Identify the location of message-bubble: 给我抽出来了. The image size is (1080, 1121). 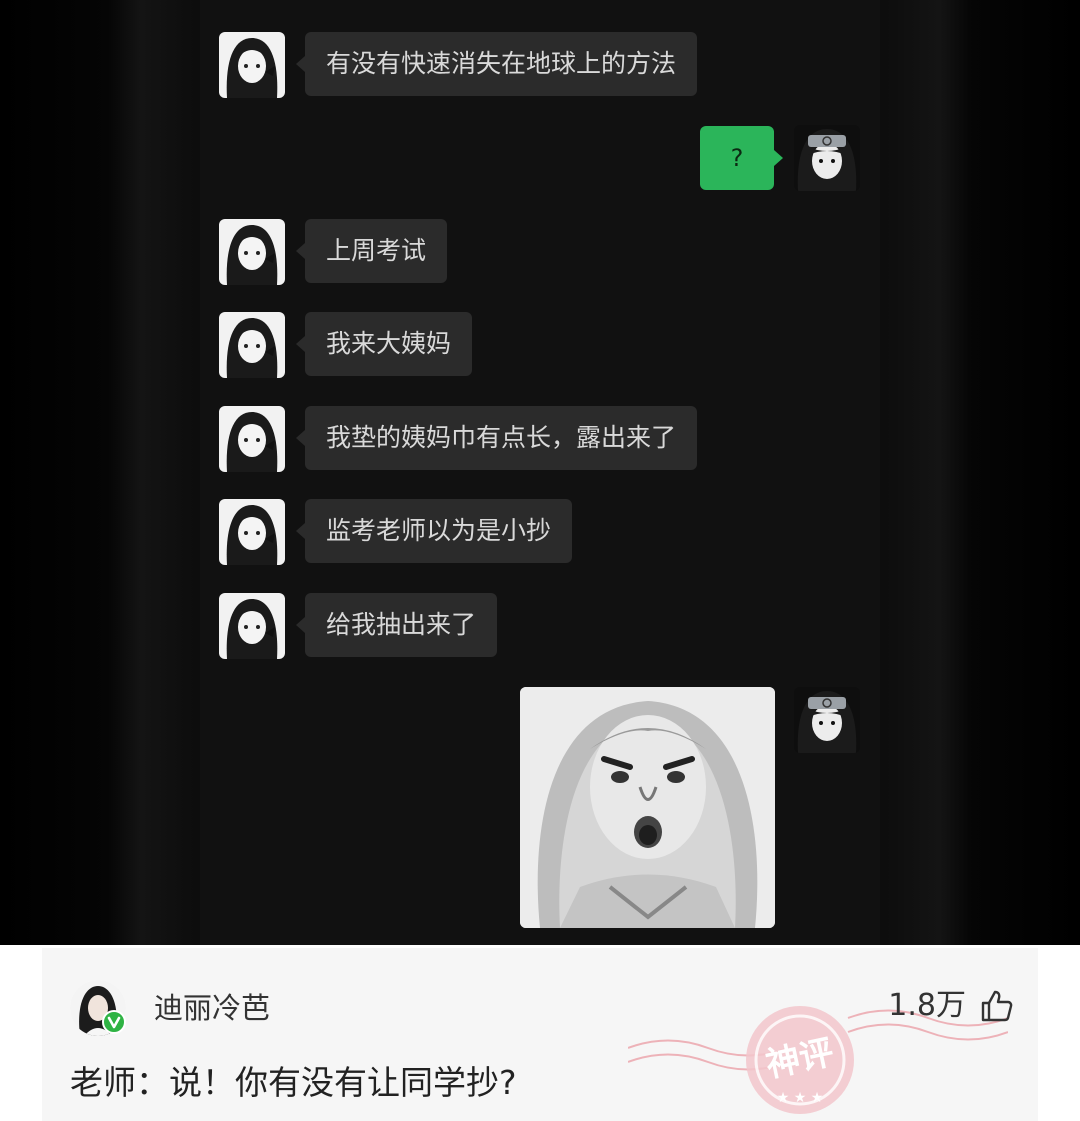
(396, 625).